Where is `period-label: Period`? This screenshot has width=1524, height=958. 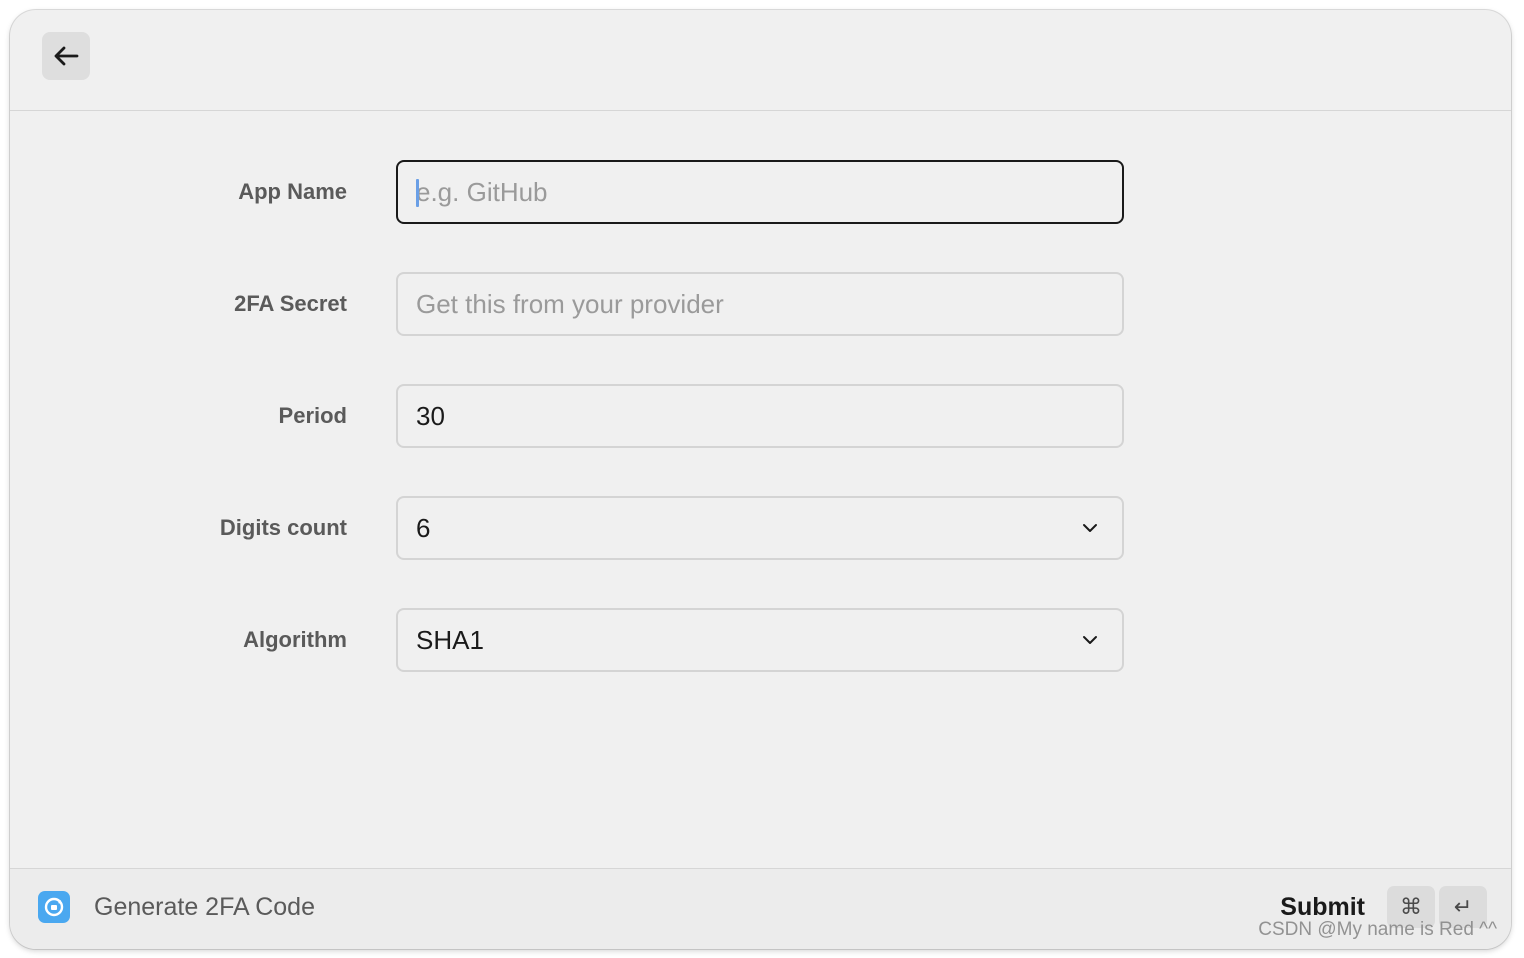
period-label: Period is located at coordinates (312, 415).